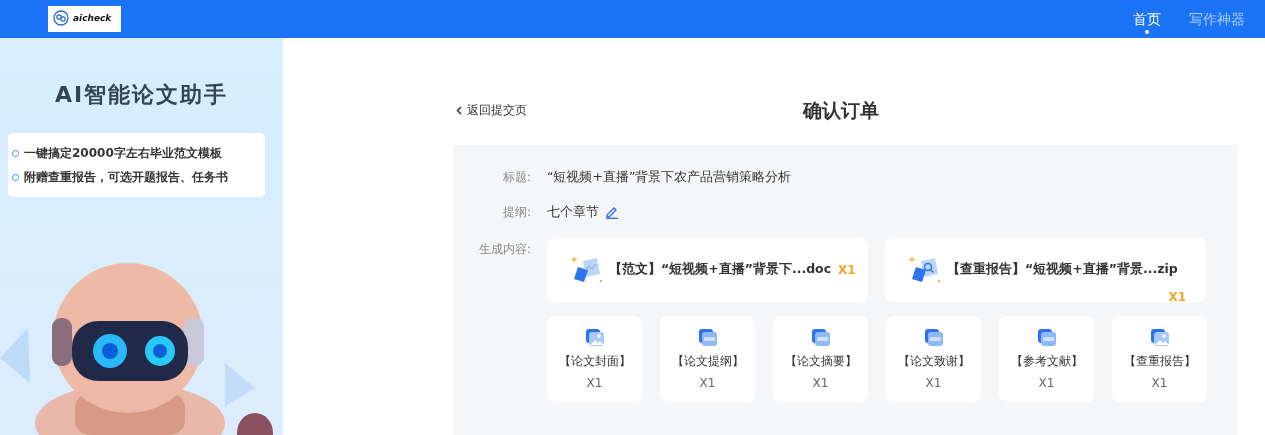 This screenshot has width=1265, height=435. Describe the element at coordinates (504, 249) in the screenshot. I see `field-label: 生成内容:` at that location.